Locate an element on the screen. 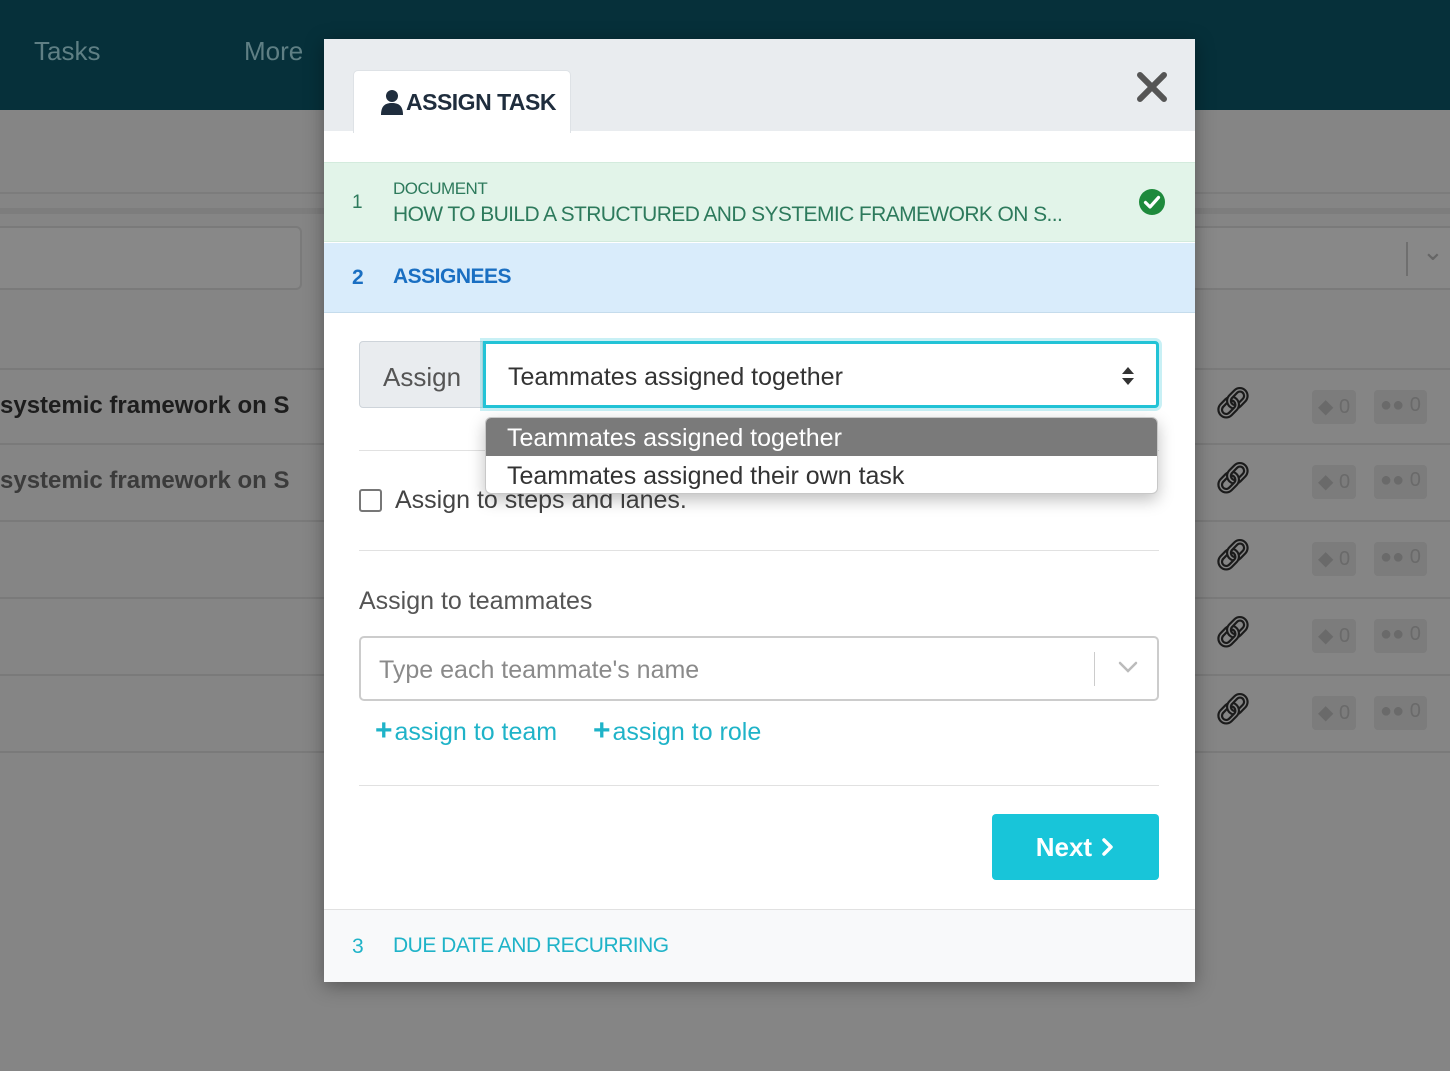  step-number: 3 is located at coordinates (358, 946).